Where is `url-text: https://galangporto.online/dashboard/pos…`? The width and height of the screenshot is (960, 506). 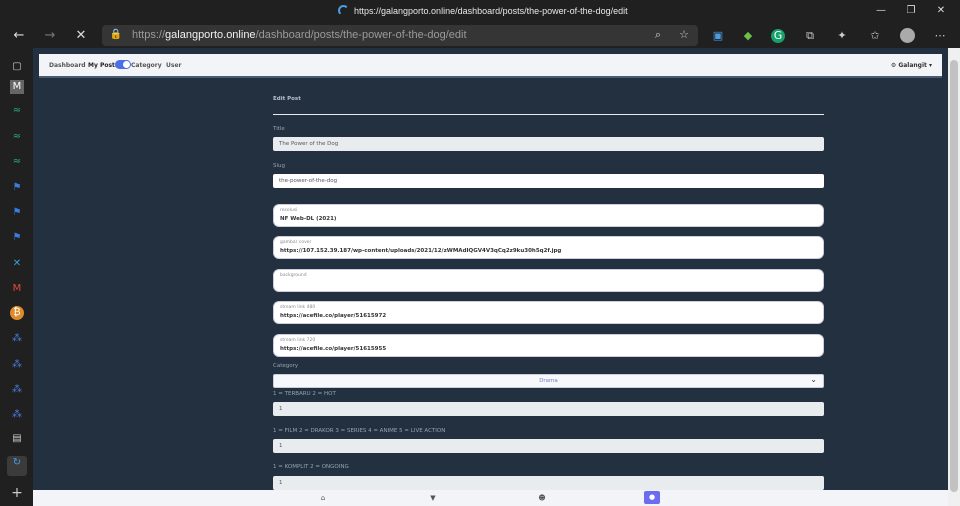
url-text: https://galangporto.online/dashboard/pos… is located at coordinates (299, 35).